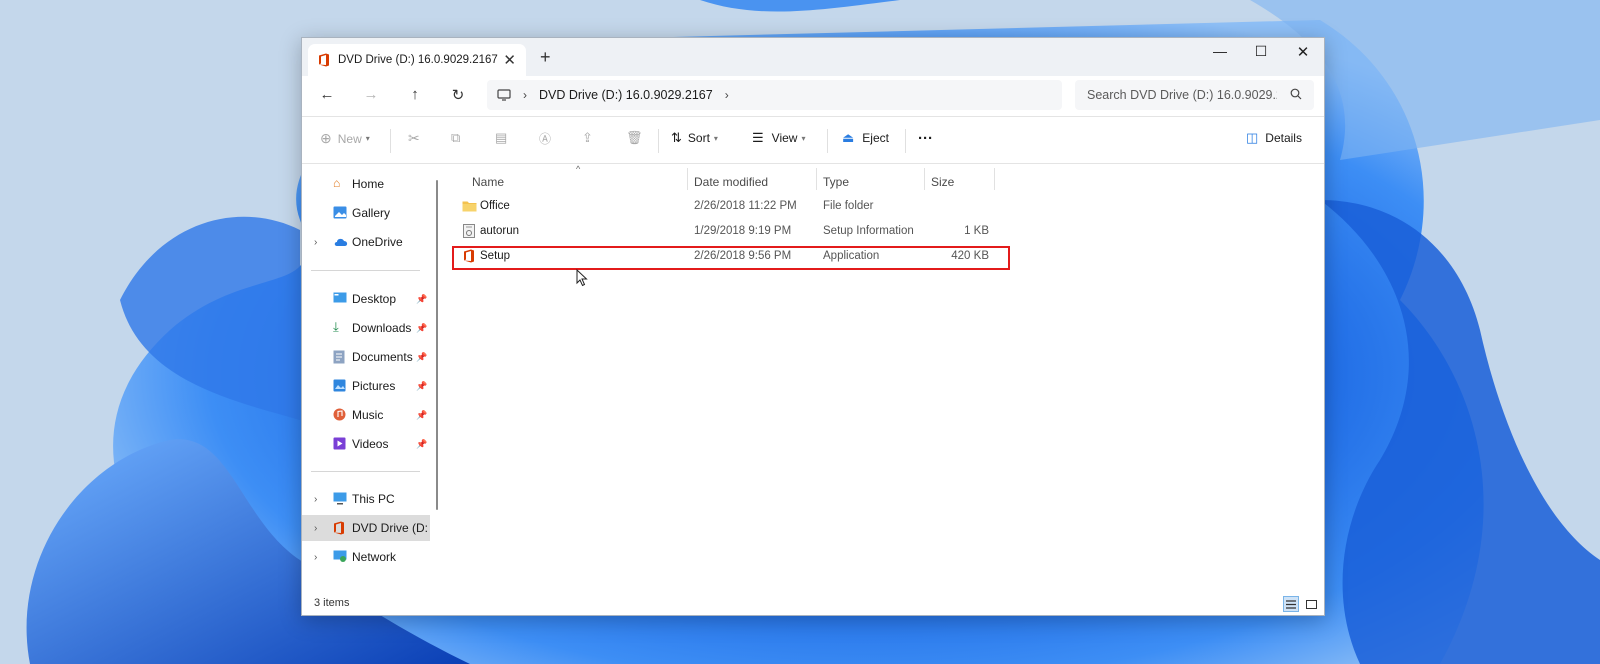 Image resolution: width=1600 pixels, height=664 pixels. What do you see at coordinates (1261, 51) in the screenshot?
I see `maximize-button: ☐` at bounding box center [1261, 51].